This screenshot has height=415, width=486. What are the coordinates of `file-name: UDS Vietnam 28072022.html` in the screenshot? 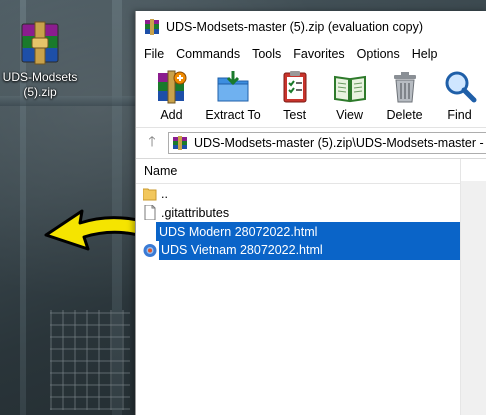 It's located at (311, 250).